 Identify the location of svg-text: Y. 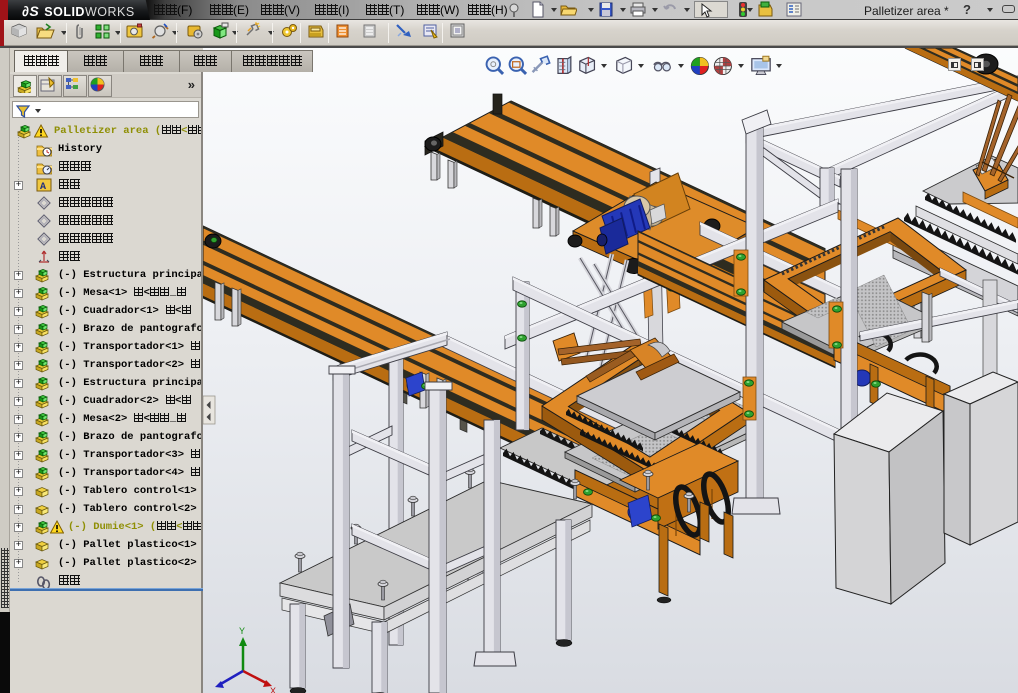
(242, 631).